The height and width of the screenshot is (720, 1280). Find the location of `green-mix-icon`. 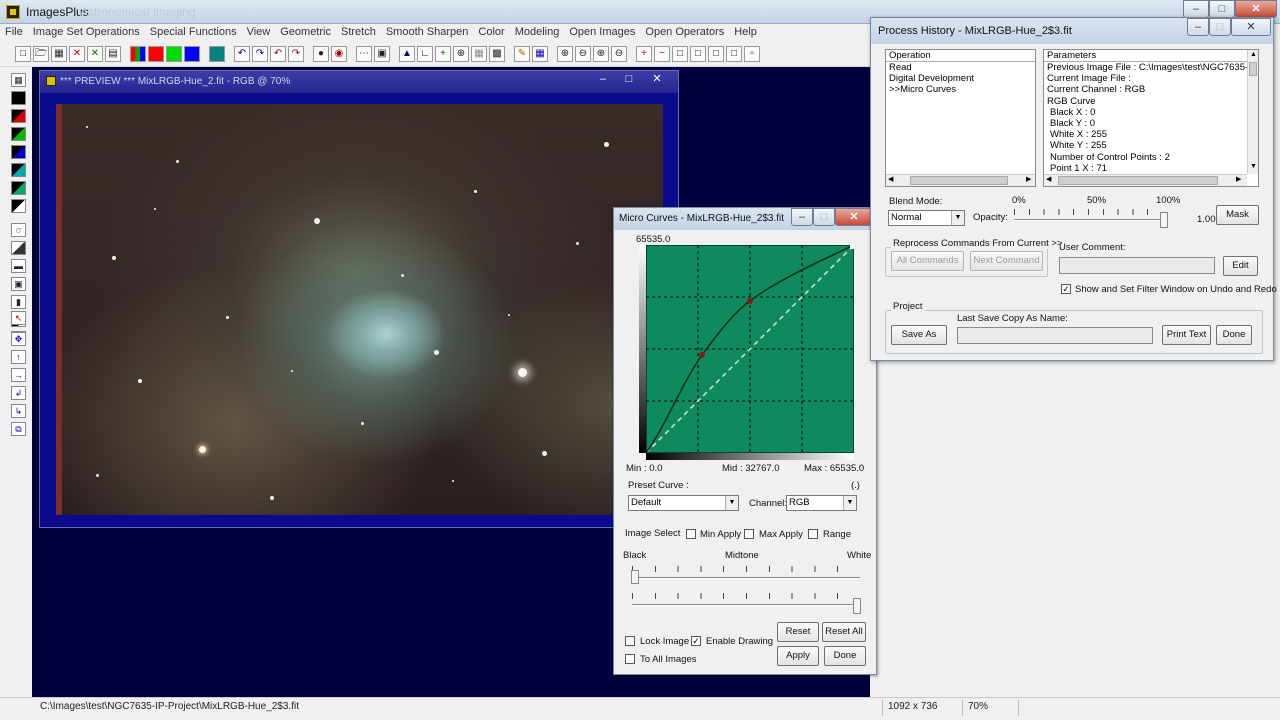

green-mix-icon is located at coordinates (18, 134).